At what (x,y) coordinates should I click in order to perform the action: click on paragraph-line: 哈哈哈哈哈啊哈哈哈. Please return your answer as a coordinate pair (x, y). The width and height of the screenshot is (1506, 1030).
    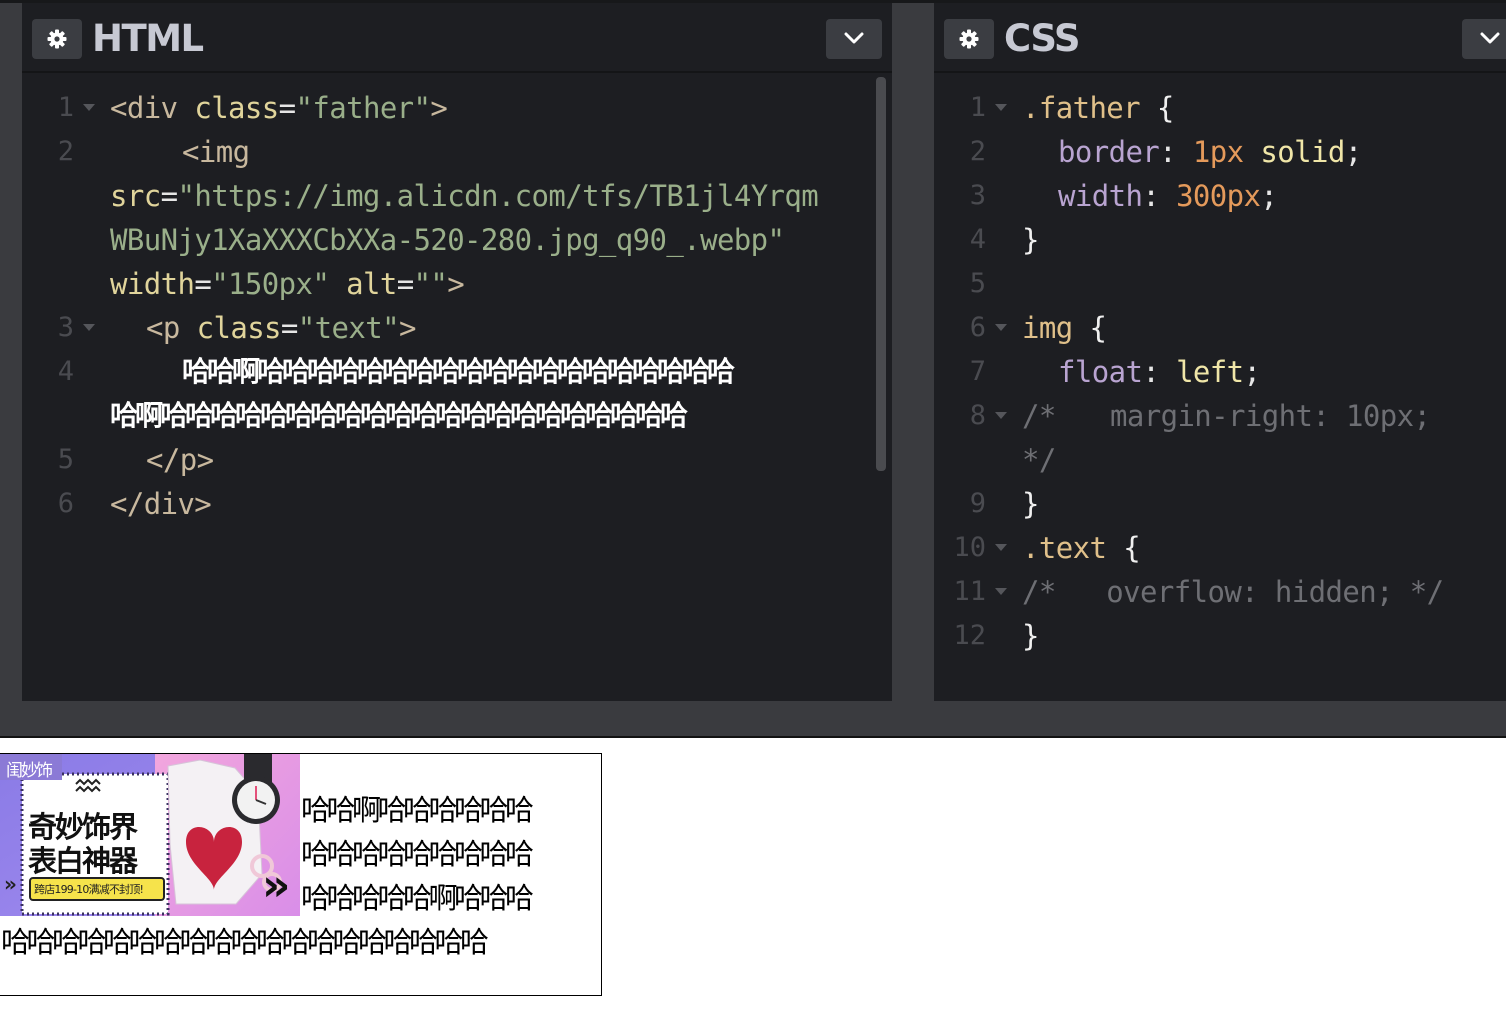
    Looking at the image, I should click on (417, 898).